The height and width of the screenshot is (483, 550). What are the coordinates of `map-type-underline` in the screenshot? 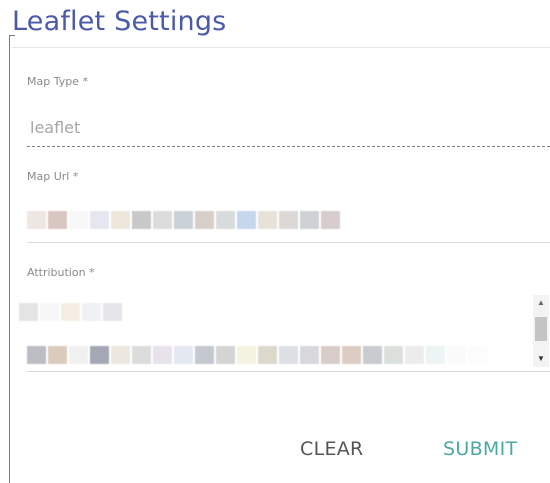 It's located at (288, 146).